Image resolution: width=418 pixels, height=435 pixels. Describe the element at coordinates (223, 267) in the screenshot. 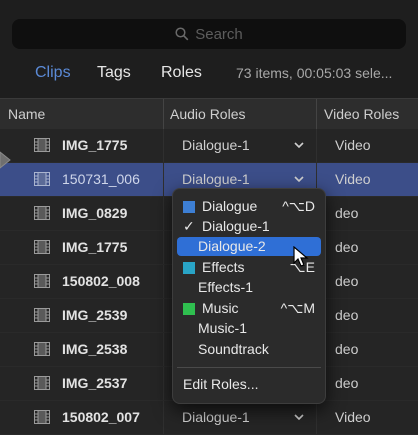

I see `menu-item-label: Effects` at that location.